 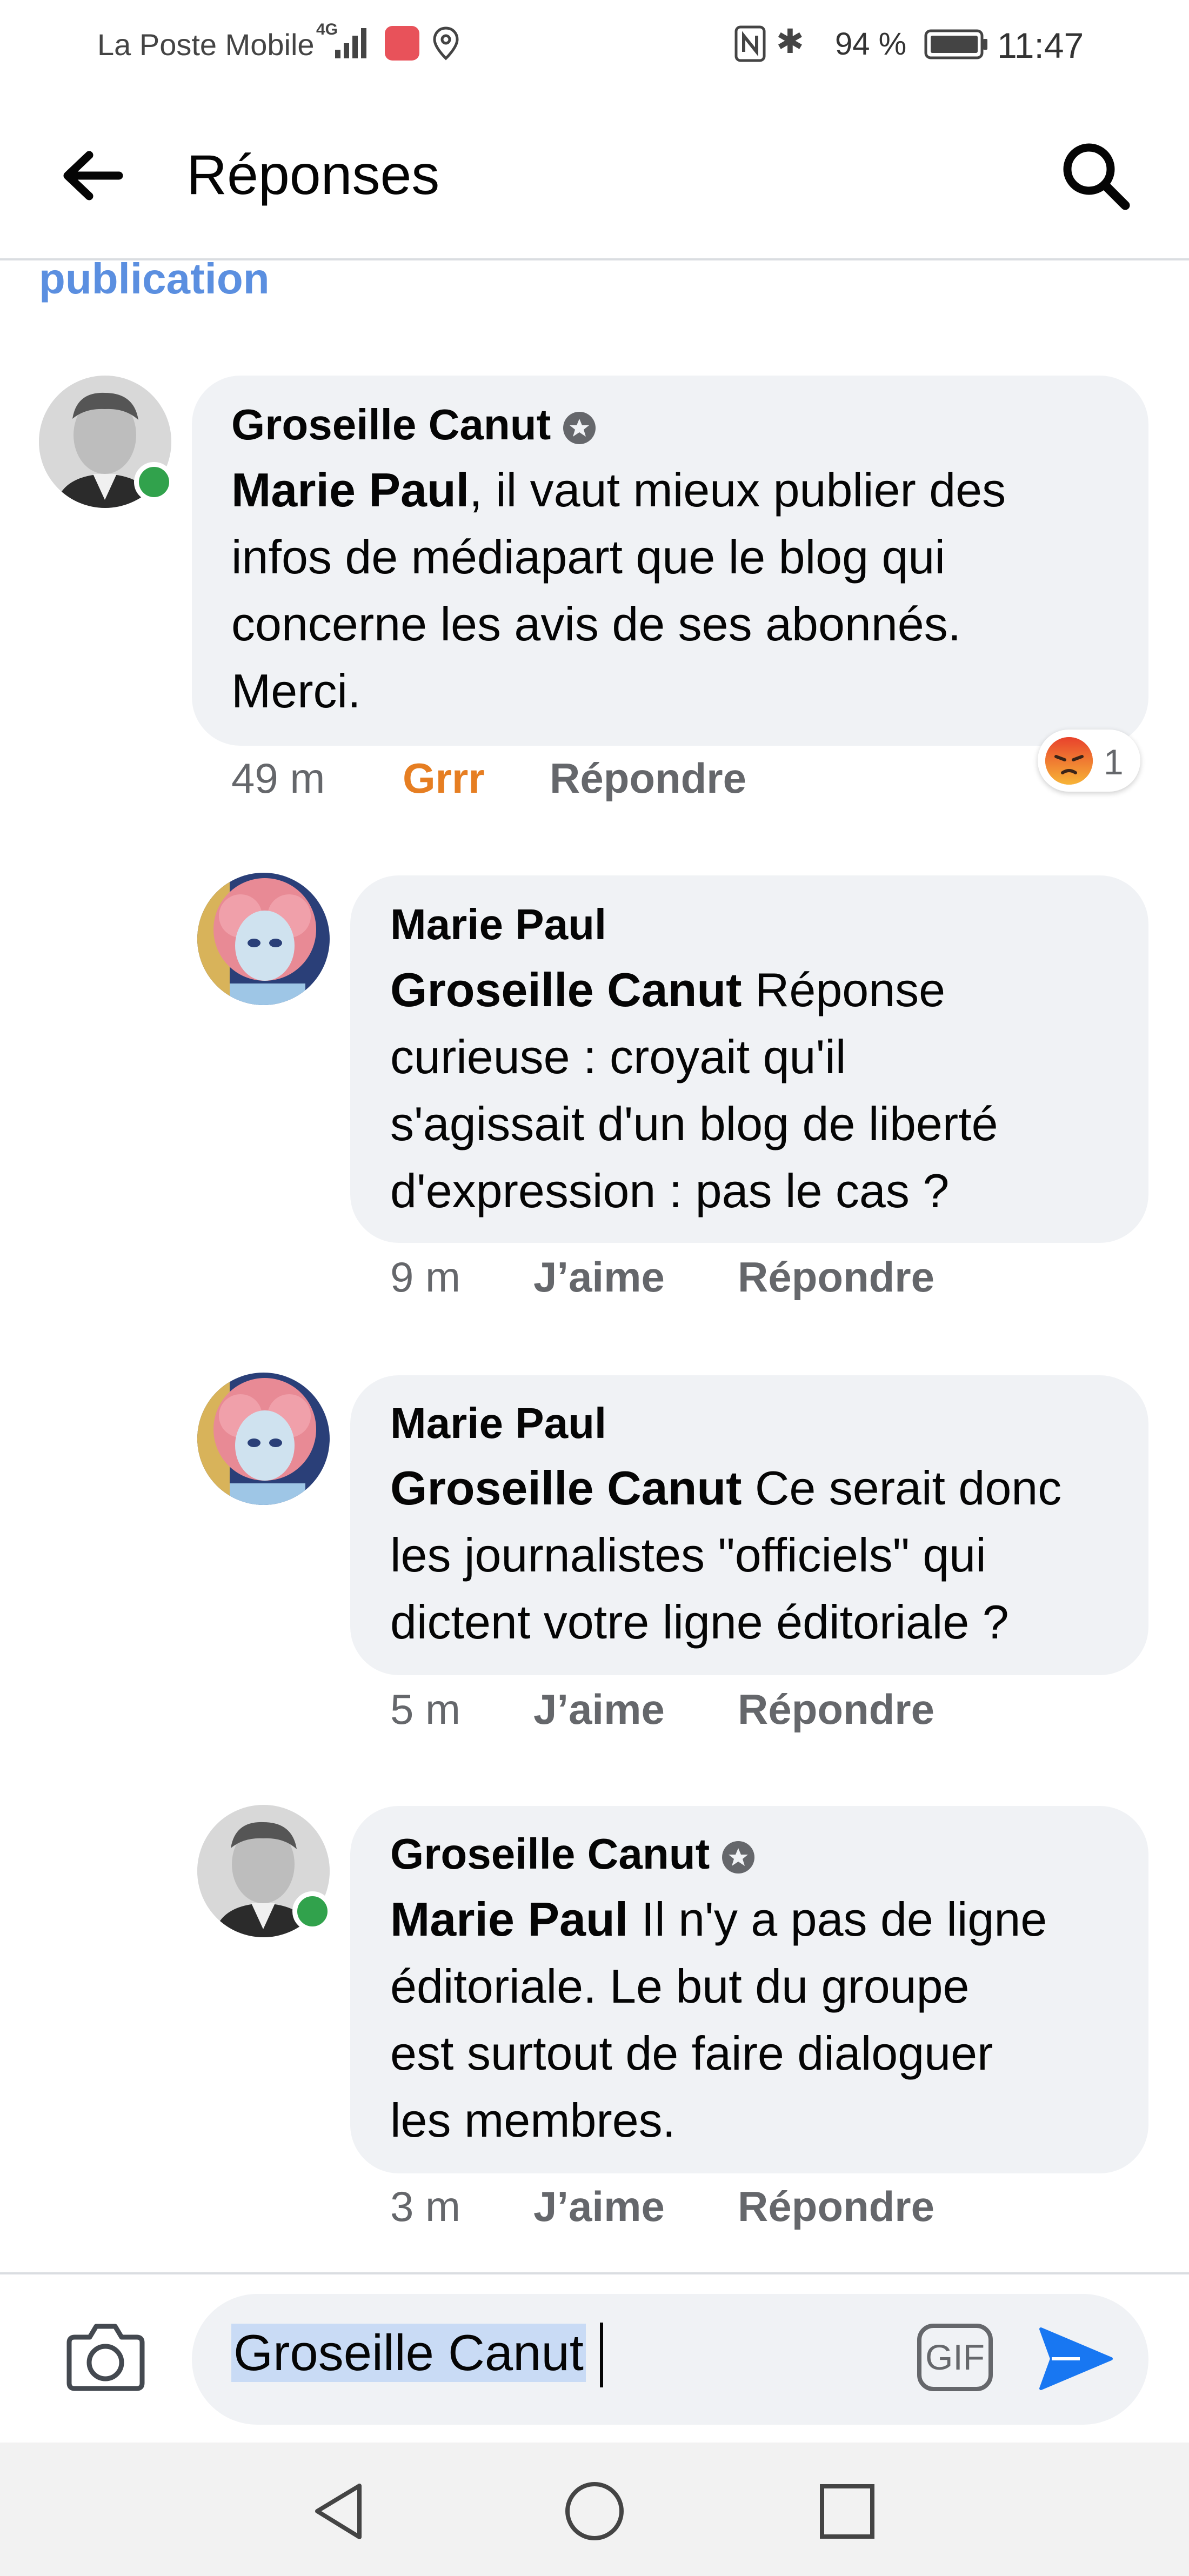 What do you see at coordinates (688, 1555) in the screenshot?
I see `comment-line: les journalistes "officiels" qui` at bounding box center [688, 1555].